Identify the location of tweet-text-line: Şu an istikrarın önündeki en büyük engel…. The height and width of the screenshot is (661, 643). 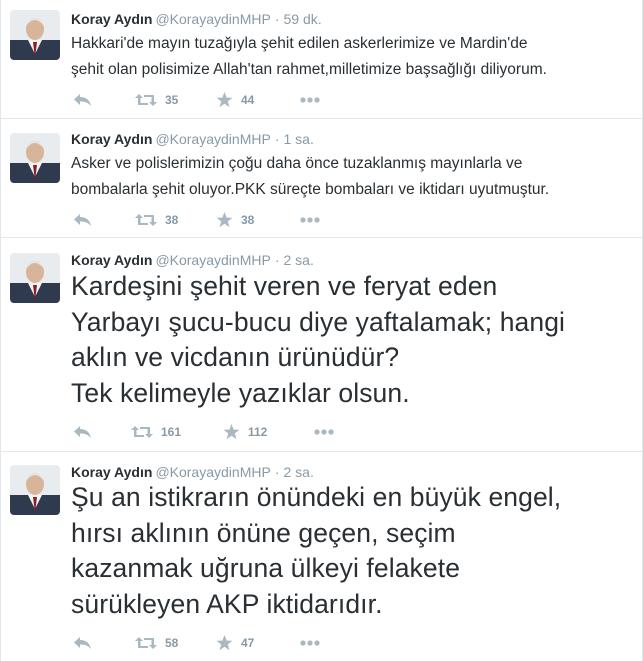
(316, 497).